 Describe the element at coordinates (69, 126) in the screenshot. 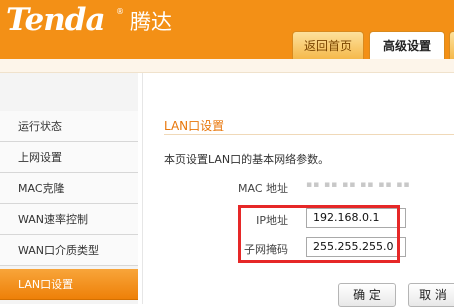

I see `sidebar-item-run-status: 运行状态` at that location.